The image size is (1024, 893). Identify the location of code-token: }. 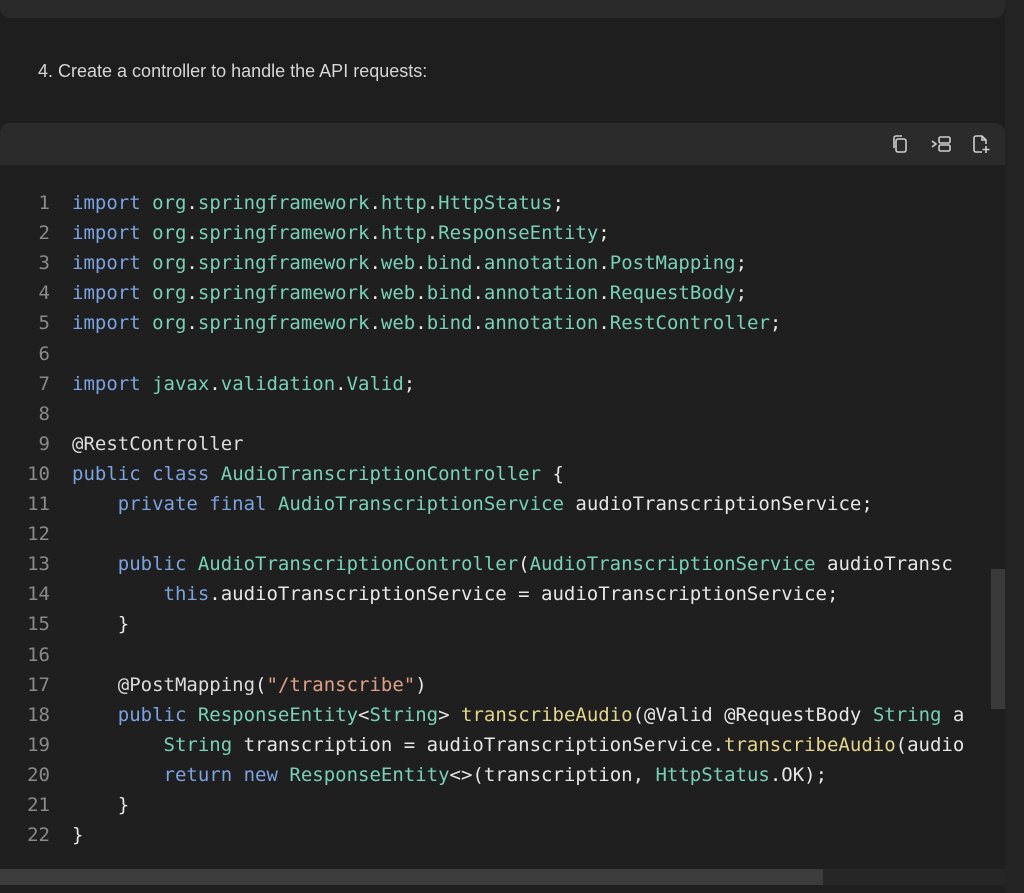
(101, 805).